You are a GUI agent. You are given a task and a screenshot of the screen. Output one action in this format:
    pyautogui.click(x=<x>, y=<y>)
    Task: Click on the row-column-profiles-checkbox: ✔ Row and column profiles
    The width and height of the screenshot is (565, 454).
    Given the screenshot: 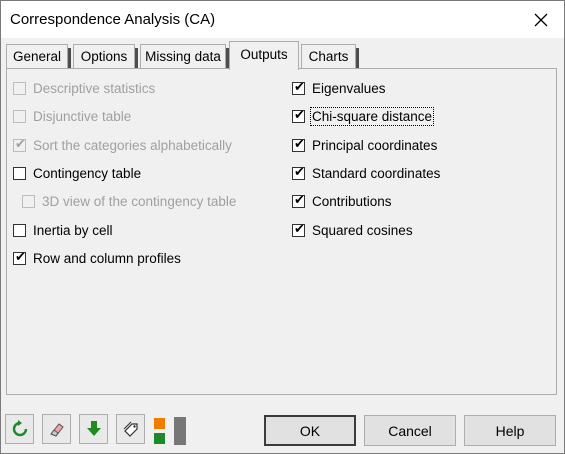 What is the action you would take?
    pyautogui.click(x=97, y=257)
    